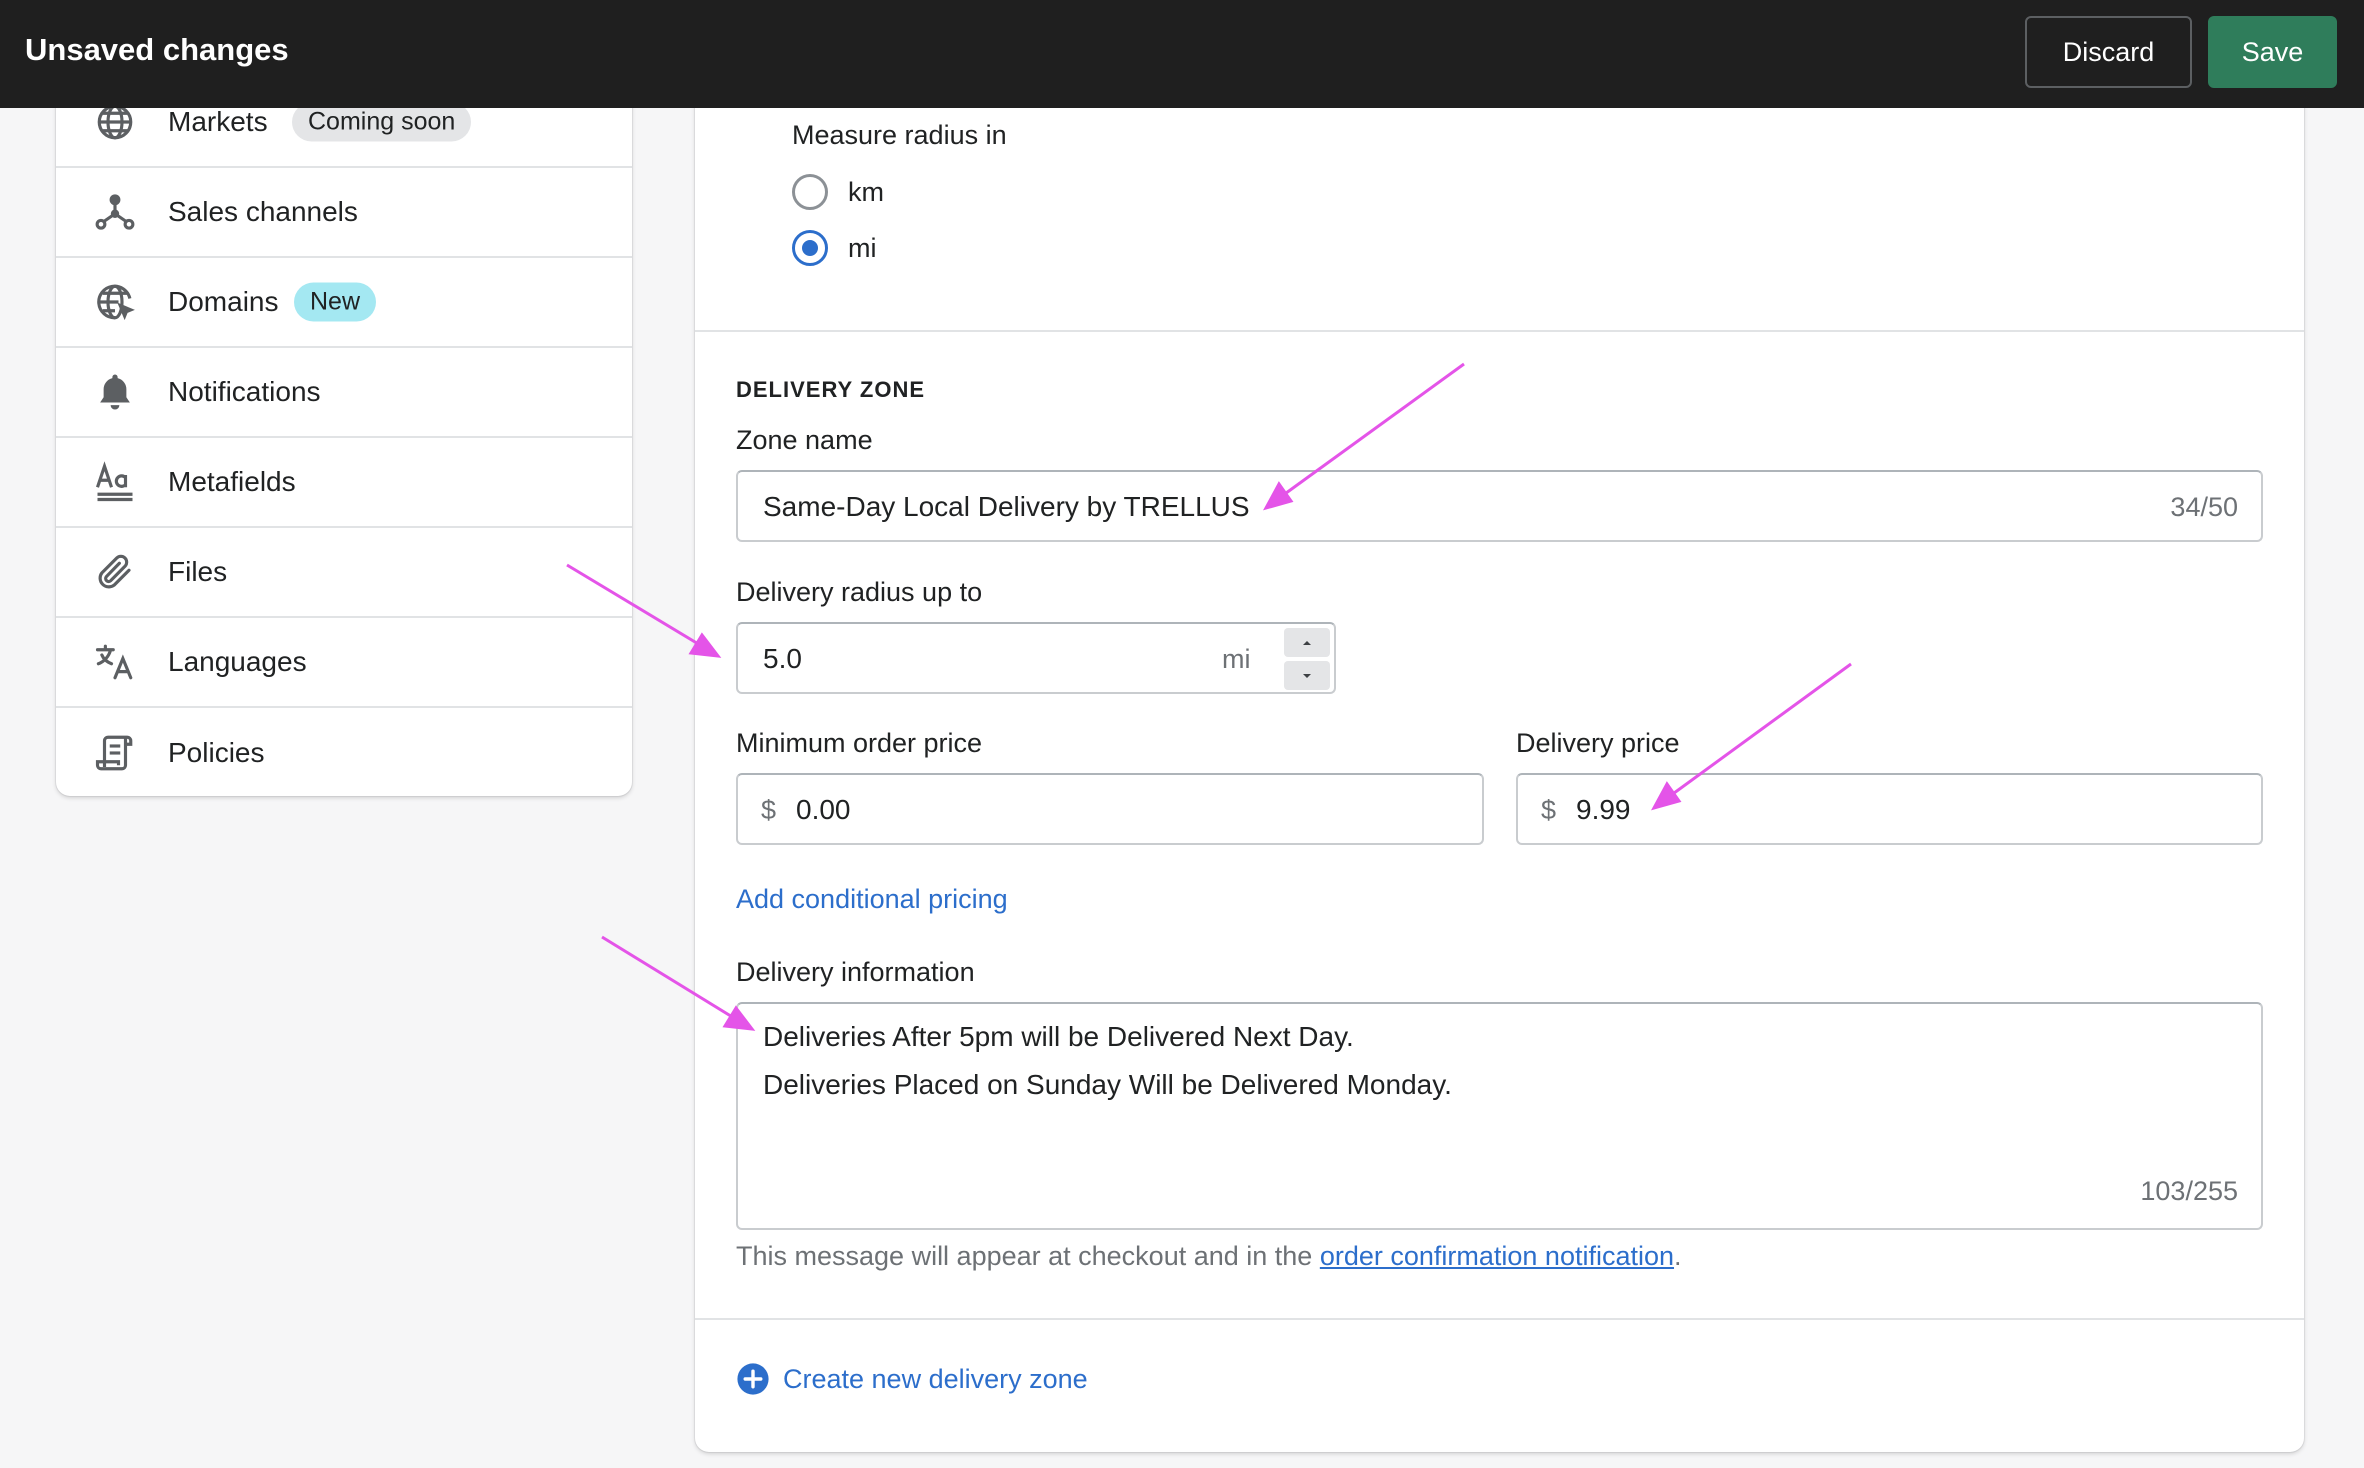  Describe the element at coordinates (115, 753) in the screenshot. I see `policy-scroll-icon` at that location.